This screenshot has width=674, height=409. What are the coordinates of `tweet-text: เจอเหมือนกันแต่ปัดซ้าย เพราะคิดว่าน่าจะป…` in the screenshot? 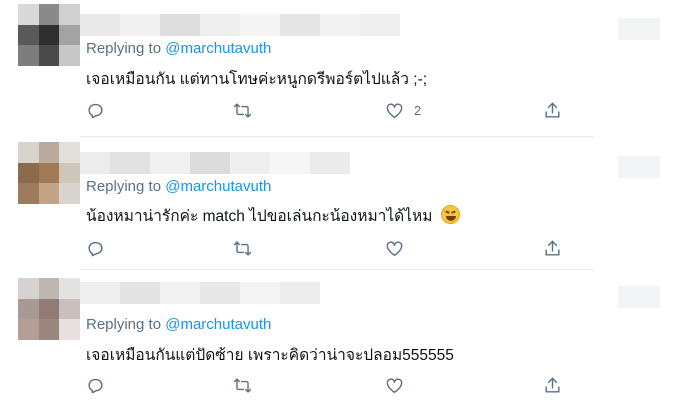 It's located at (270, 355).